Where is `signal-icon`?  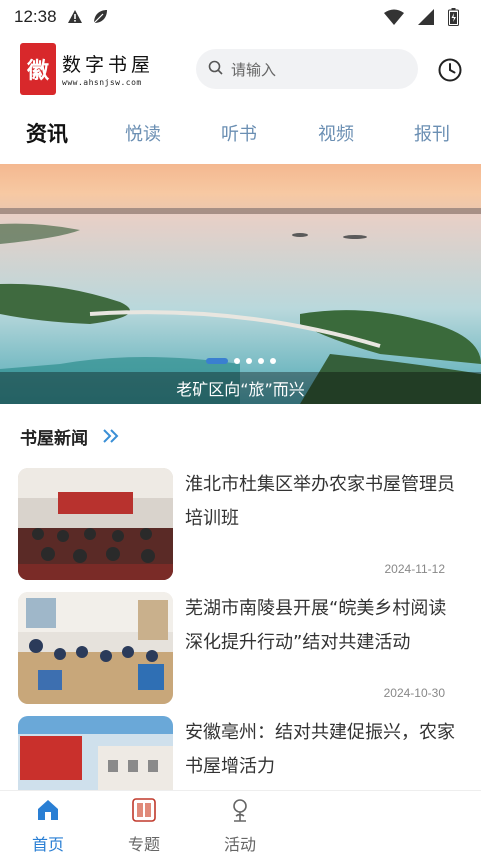
signal-icon is located at coordinates (426, 17).